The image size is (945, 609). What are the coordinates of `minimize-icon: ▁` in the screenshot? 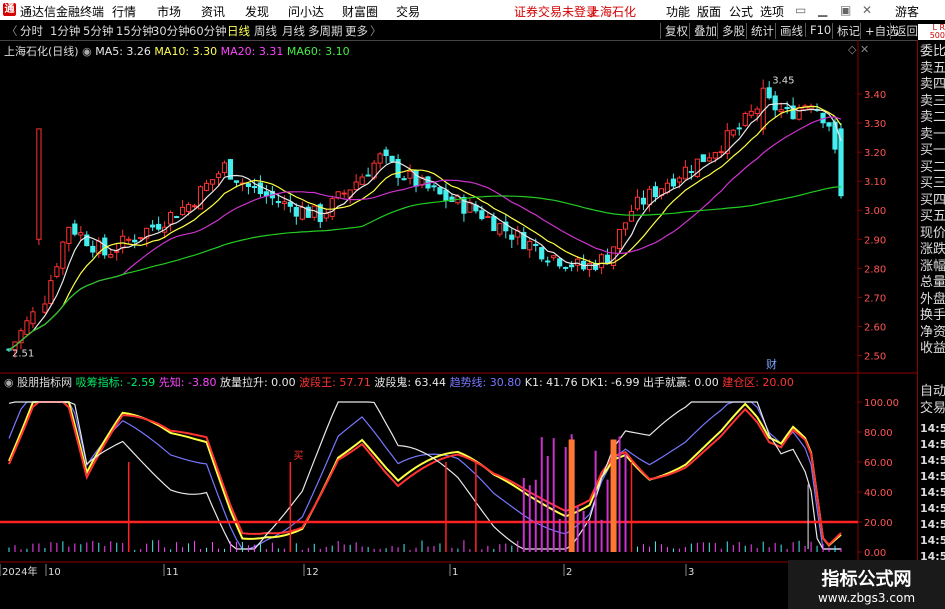 It's located at (822, 10).